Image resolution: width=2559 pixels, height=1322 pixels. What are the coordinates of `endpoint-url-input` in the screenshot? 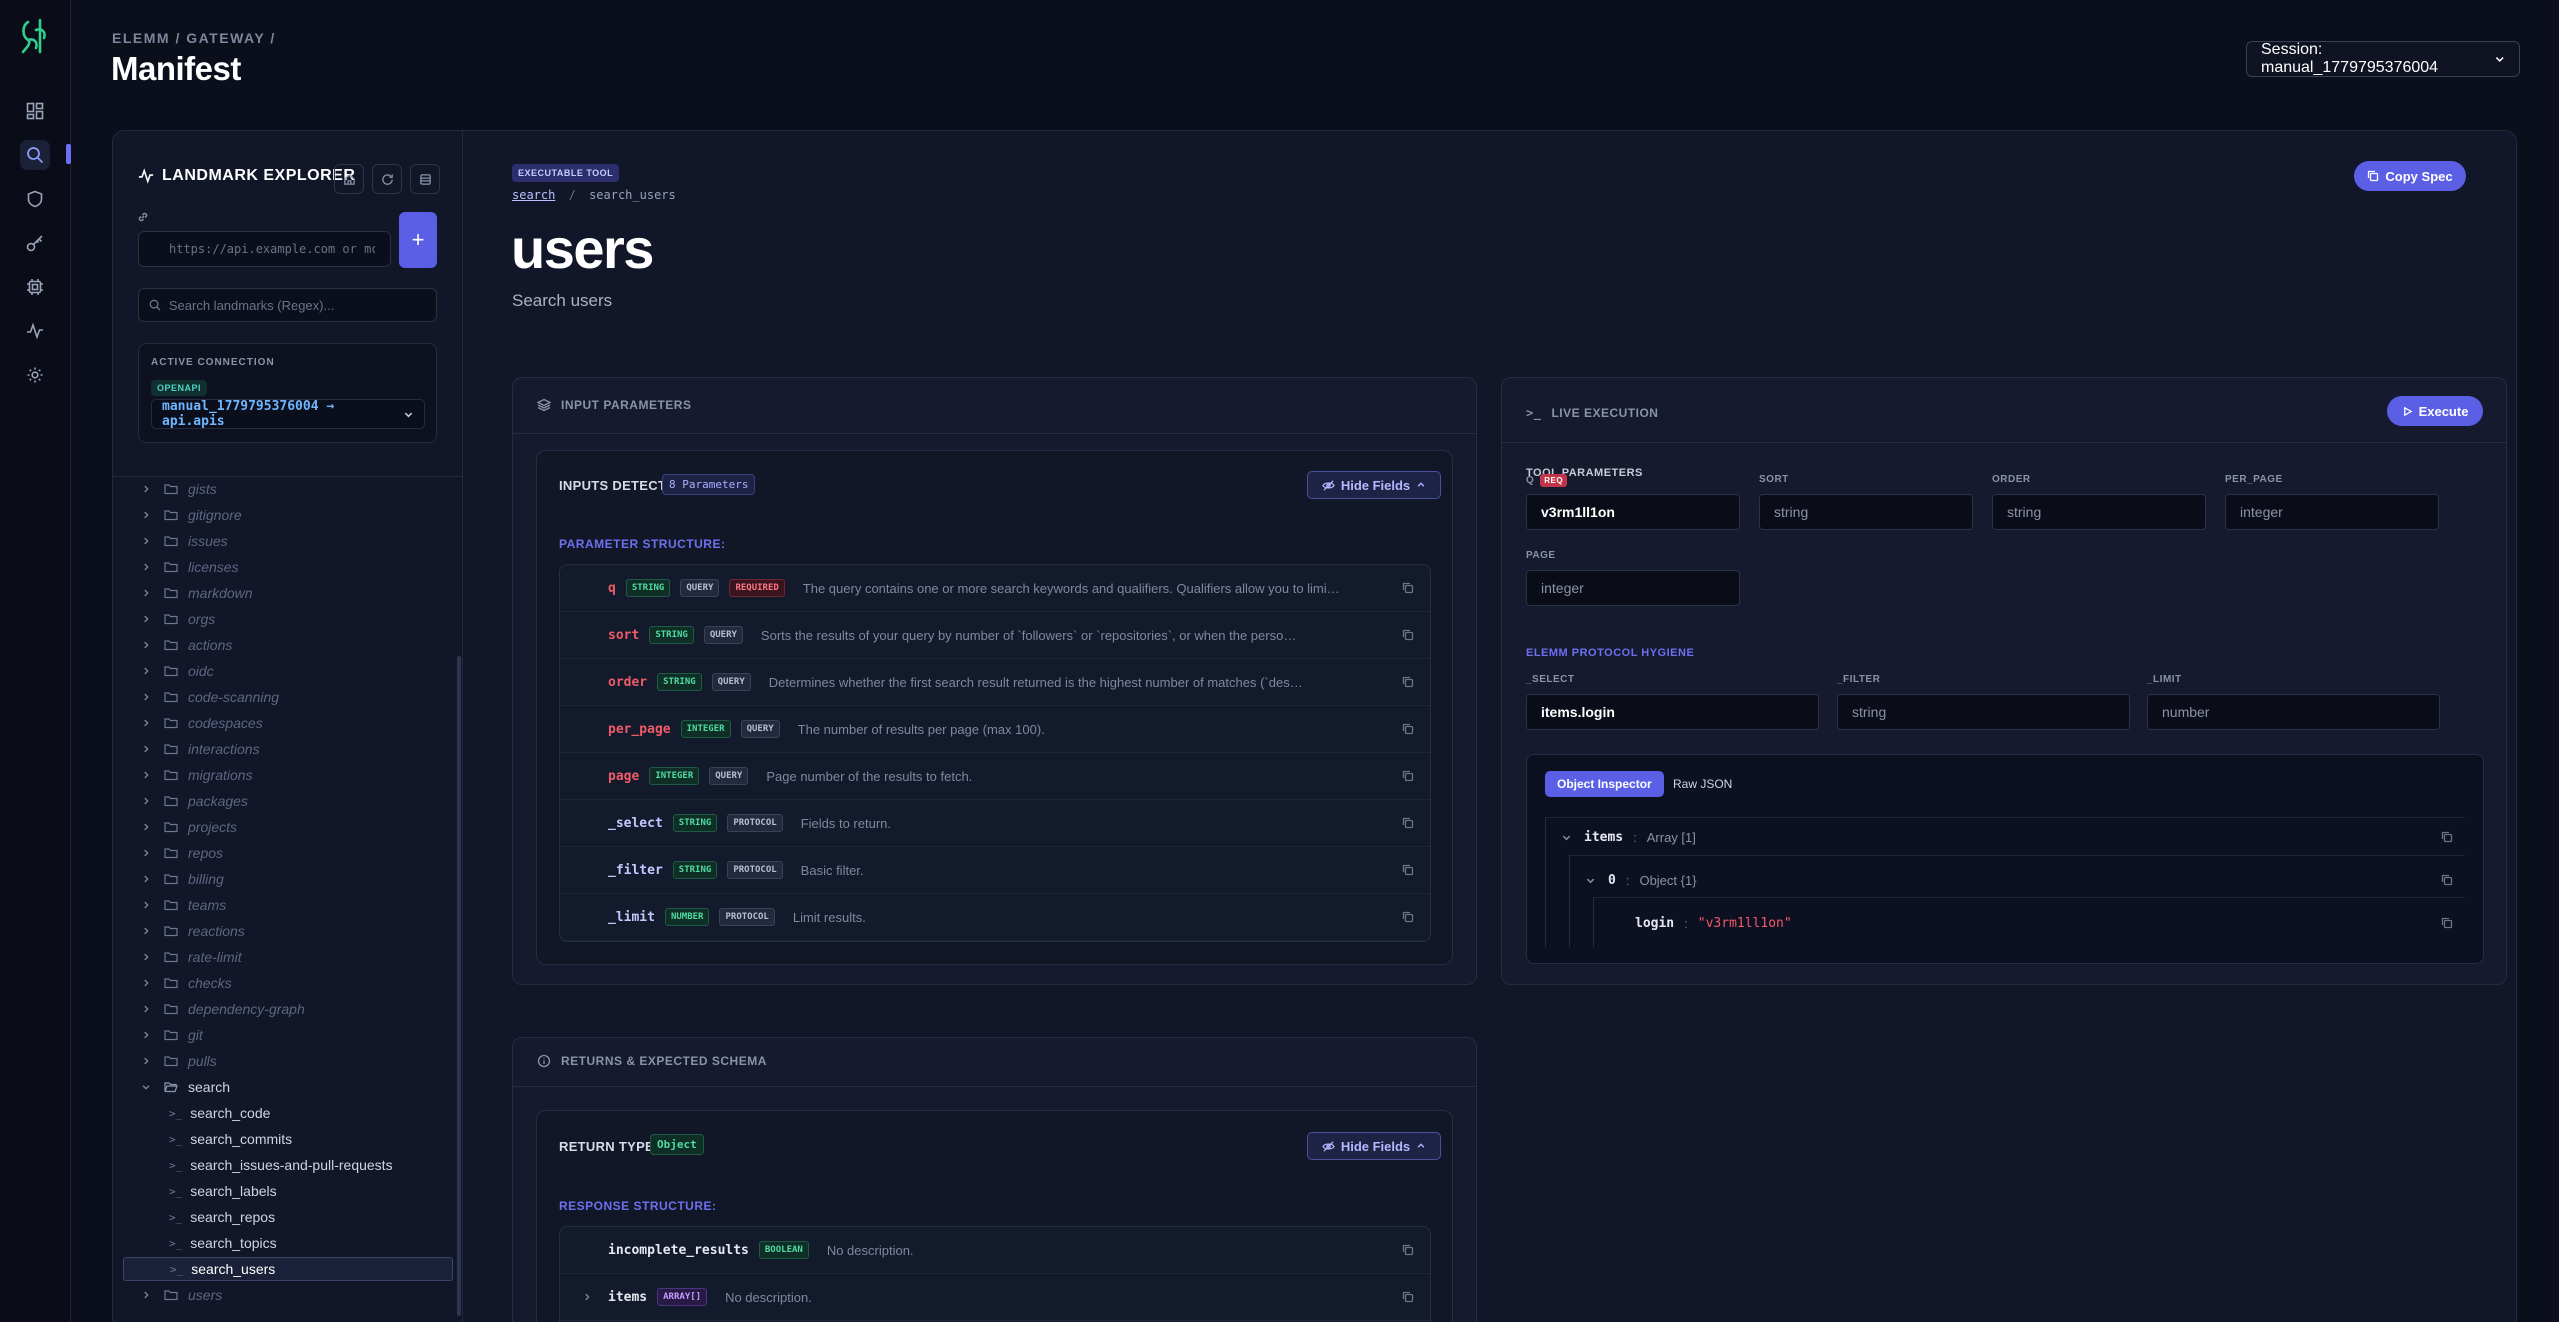 It's located at (264, 249).